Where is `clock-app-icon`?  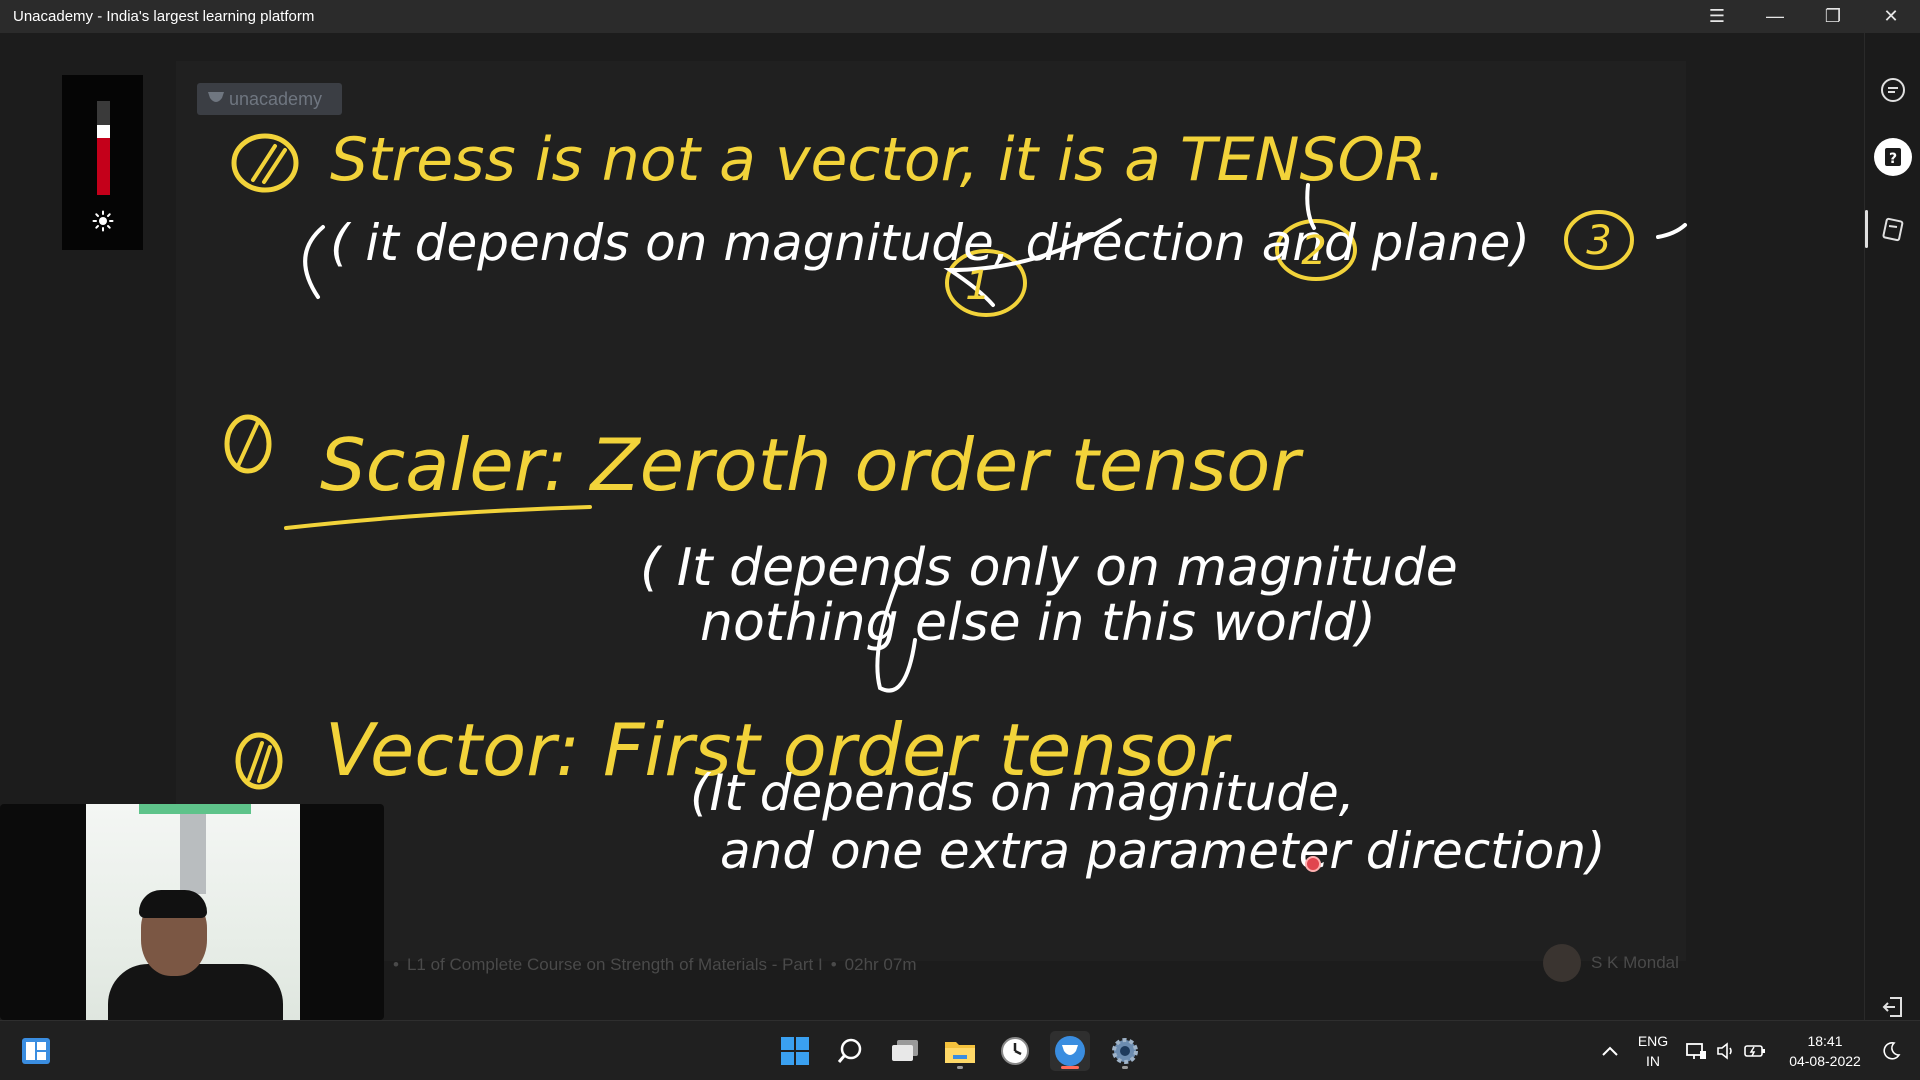 clock-app-icon is located at coordinates (1015, 1051).